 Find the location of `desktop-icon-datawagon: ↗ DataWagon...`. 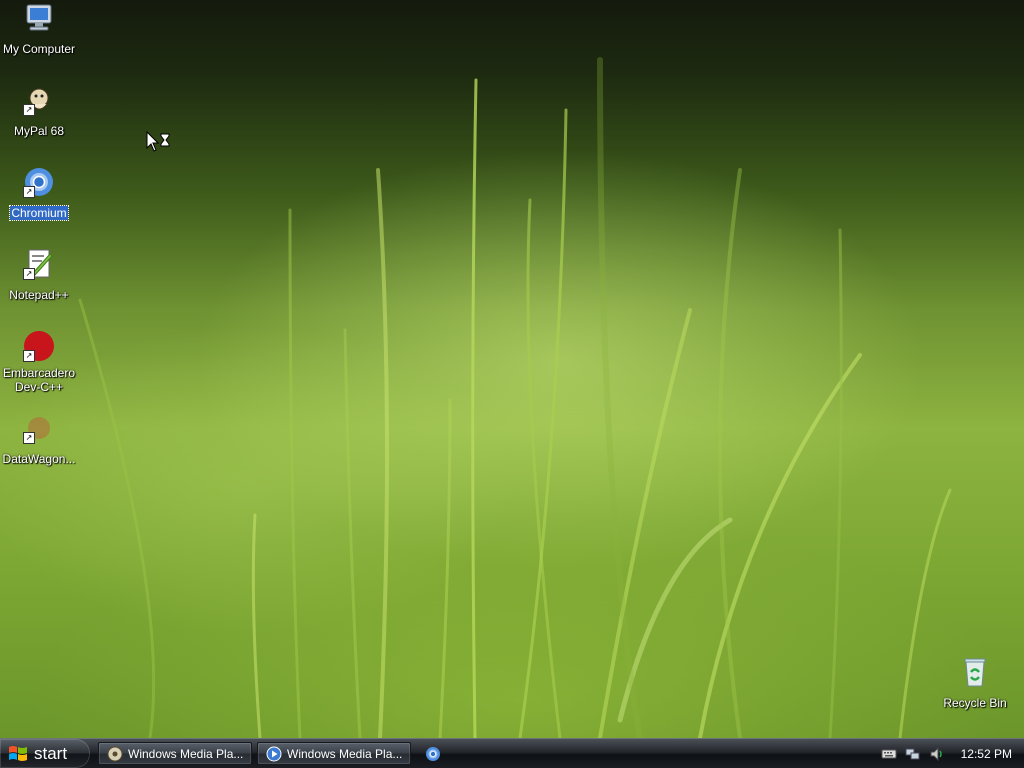

desktop-icon-datawagon: ↗ DataWagon... is located at coordinates (39, 439).